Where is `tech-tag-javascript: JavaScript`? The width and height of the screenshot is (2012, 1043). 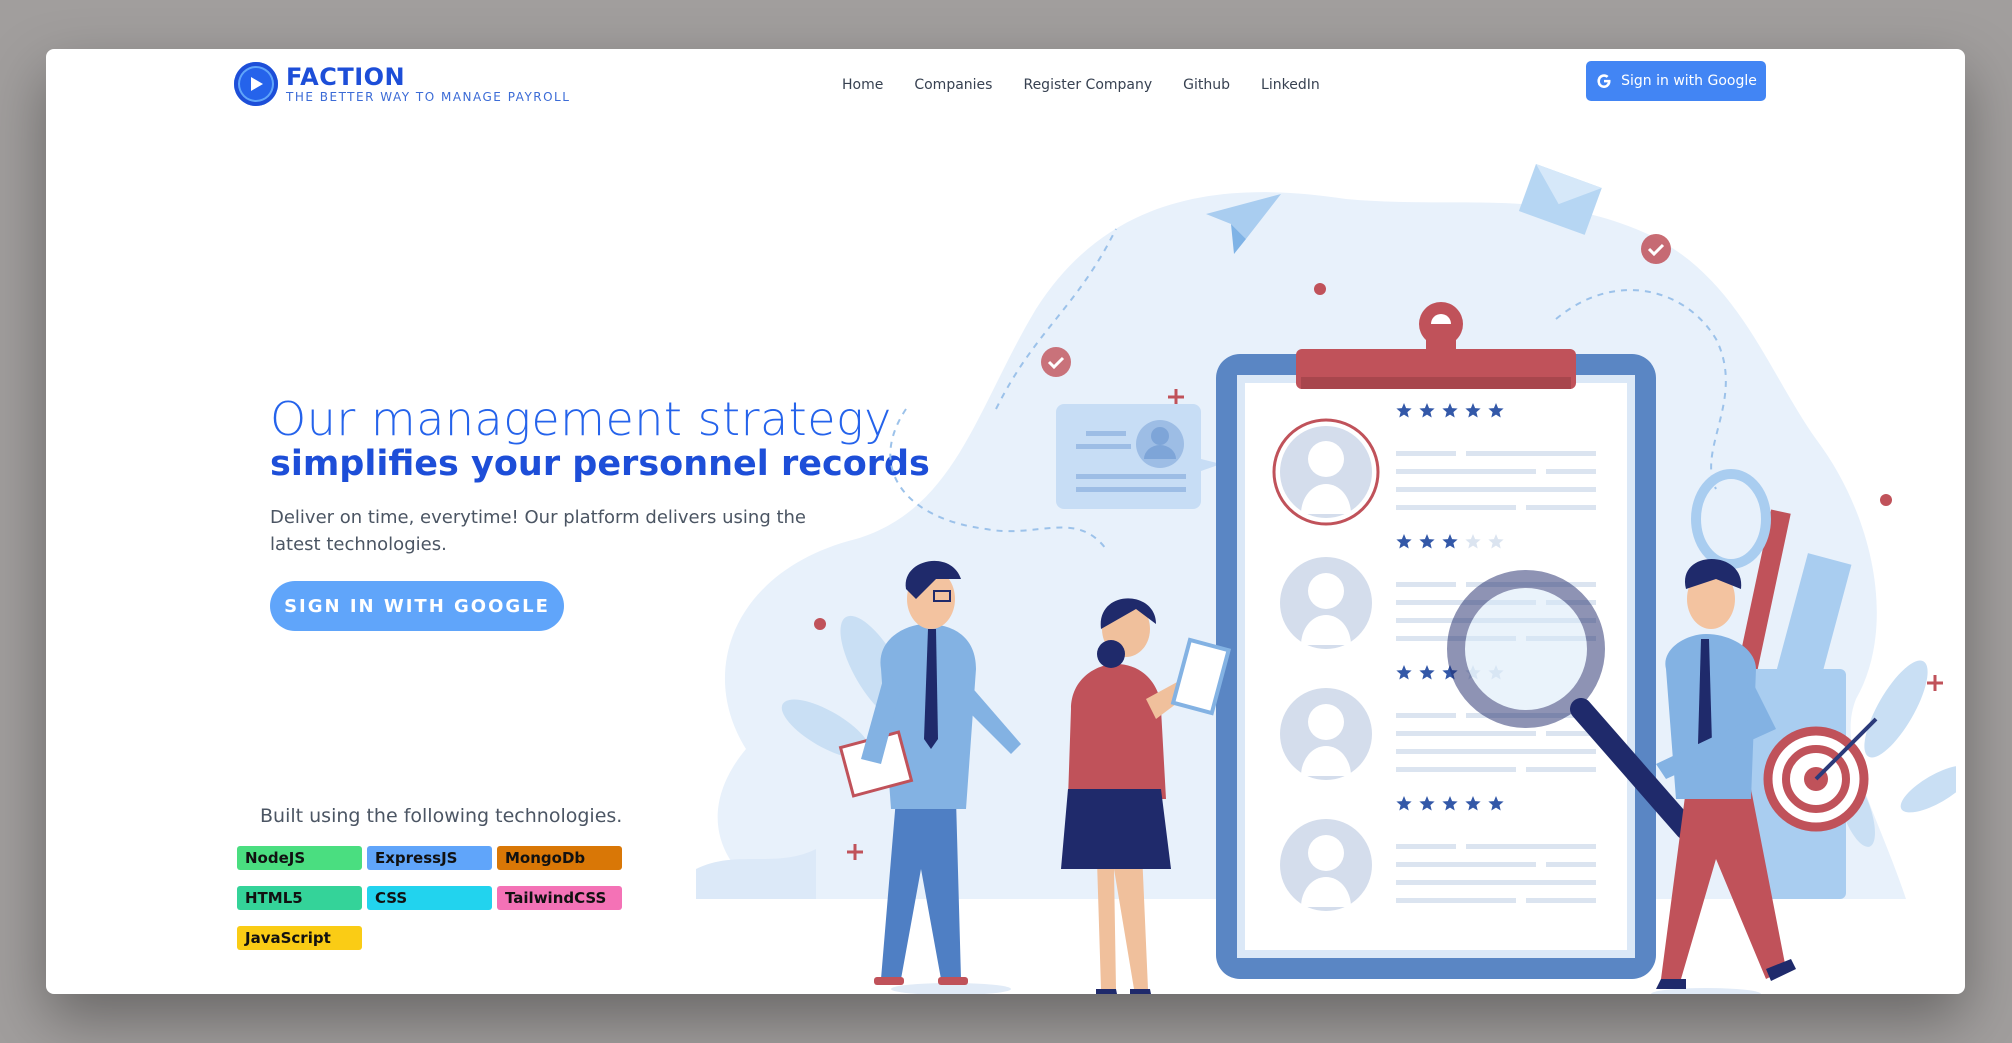 tech-tag-javascript: JavaScript is located at coordinates (299, 938).